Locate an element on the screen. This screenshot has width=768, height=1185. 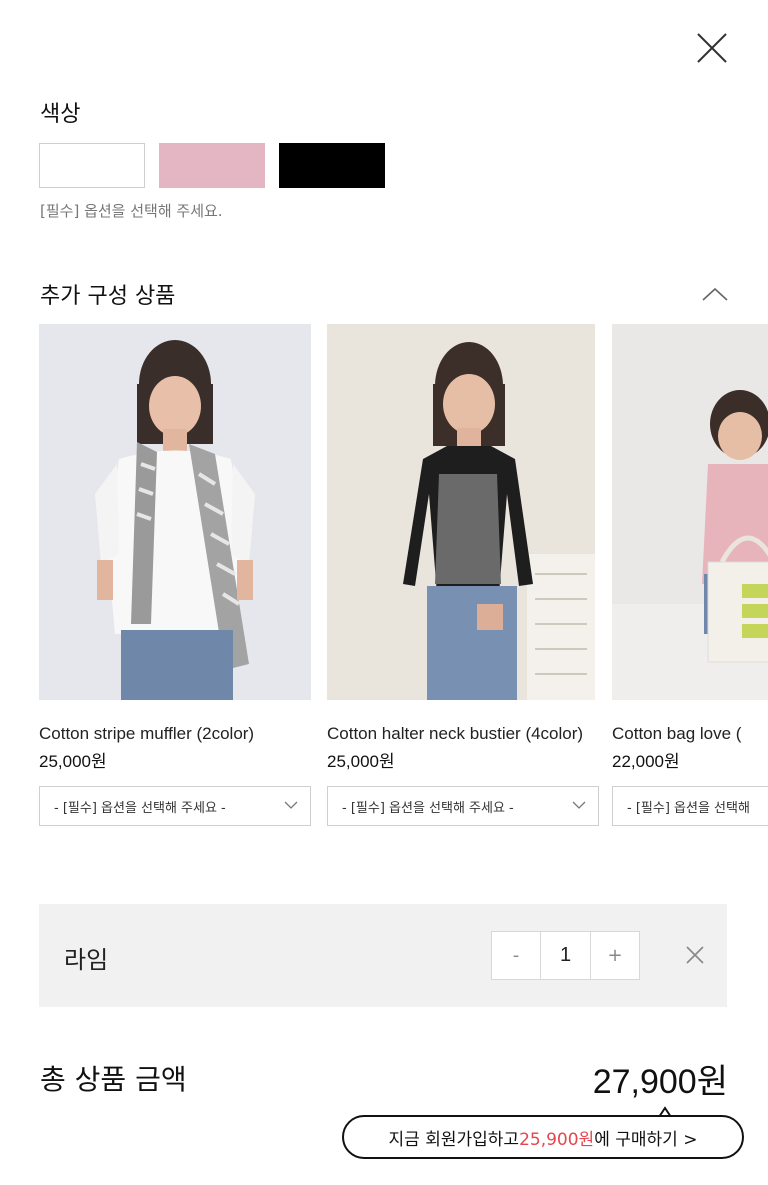
product-option-select: - [필수] 옵션을 선택해 is located at coordinates (690, 806).